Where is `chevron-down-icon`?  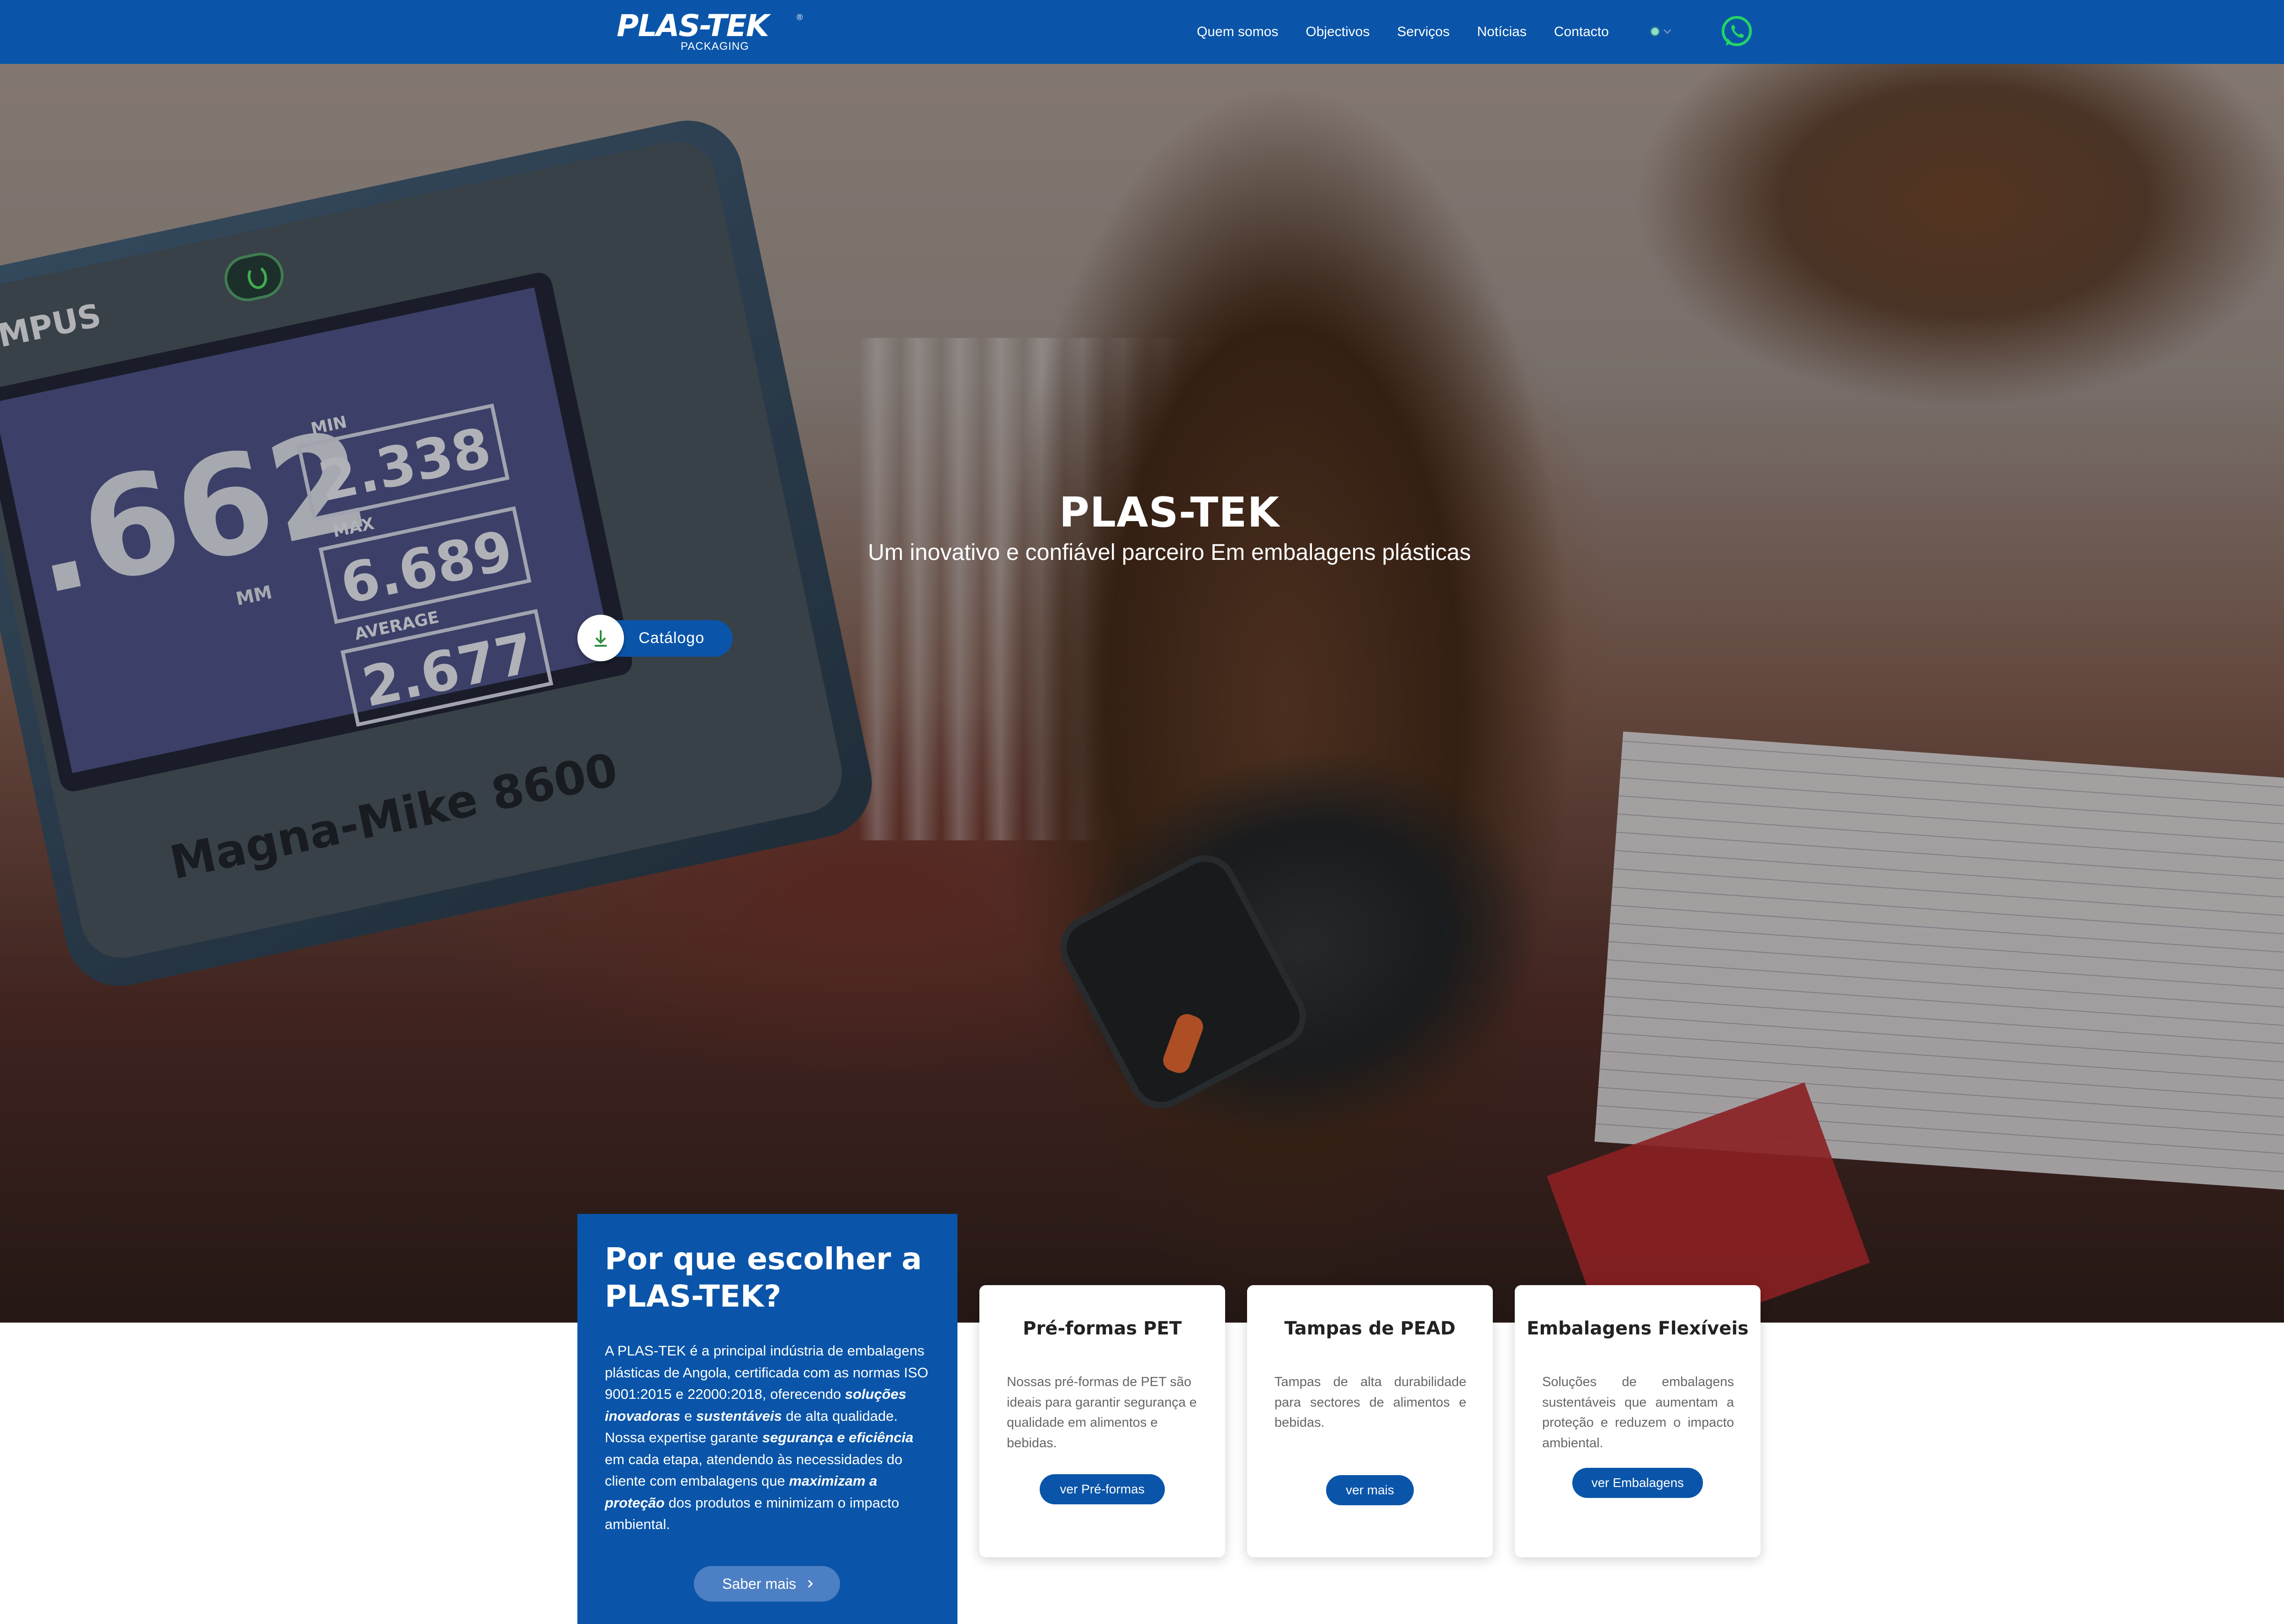 chevron-down-icon is located at coordinates (1667, 30).